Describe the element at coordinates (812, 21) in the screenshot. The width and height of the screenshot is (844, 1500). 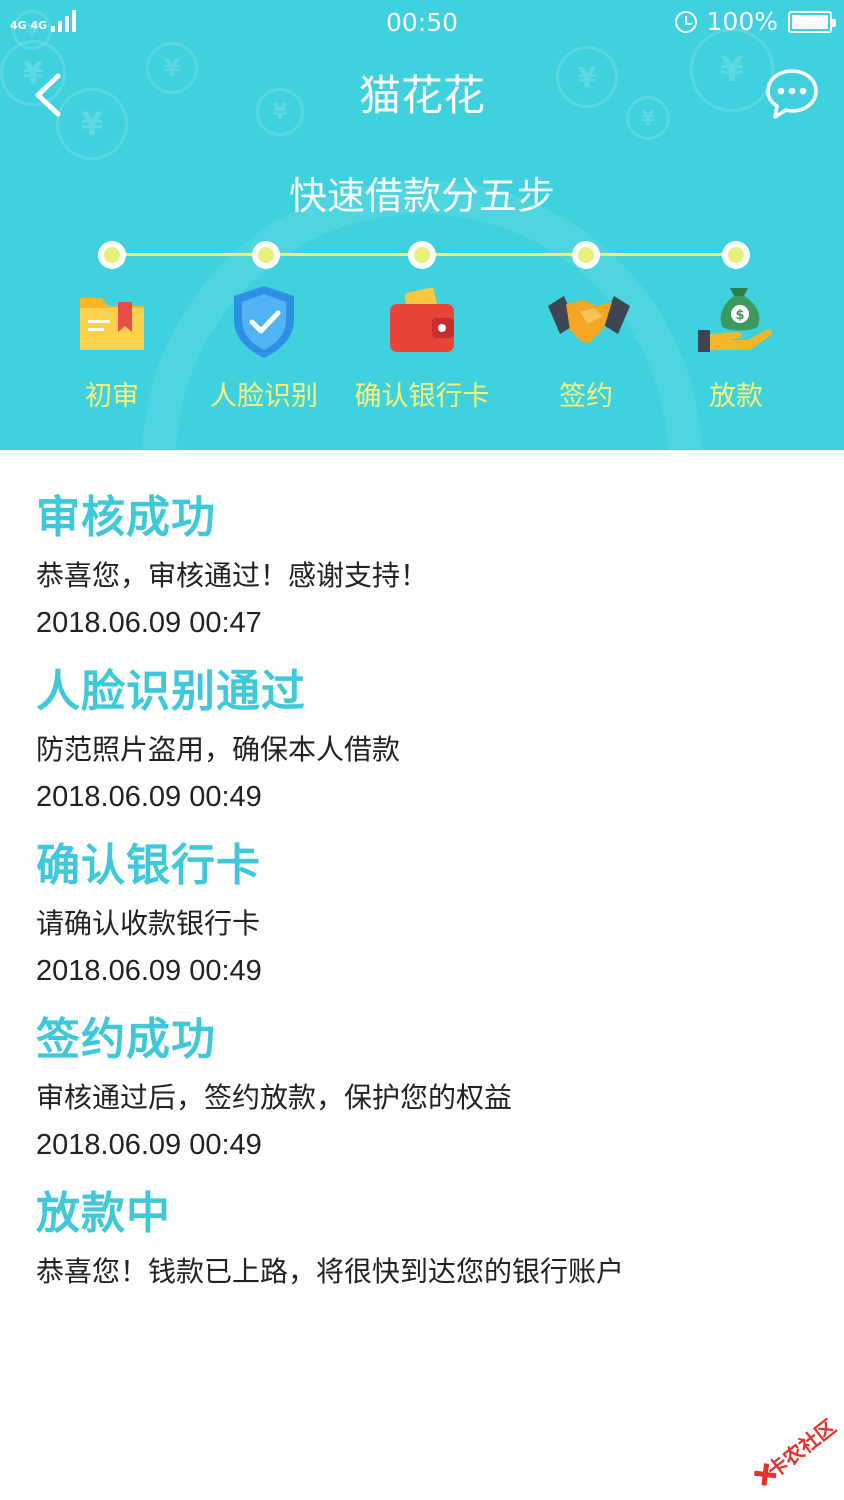
I see `battery-icon` at that location.